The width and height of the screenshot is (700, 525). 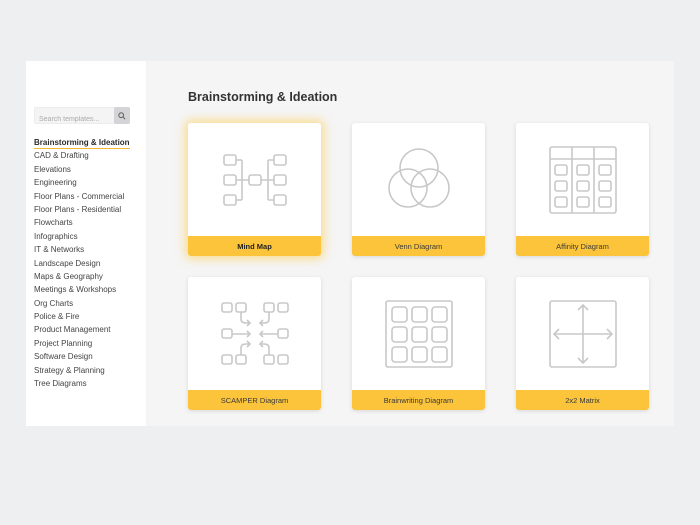 I want to click on sidebar-item-maps-geography: Maps & Geography, so click(x=90, y=276).